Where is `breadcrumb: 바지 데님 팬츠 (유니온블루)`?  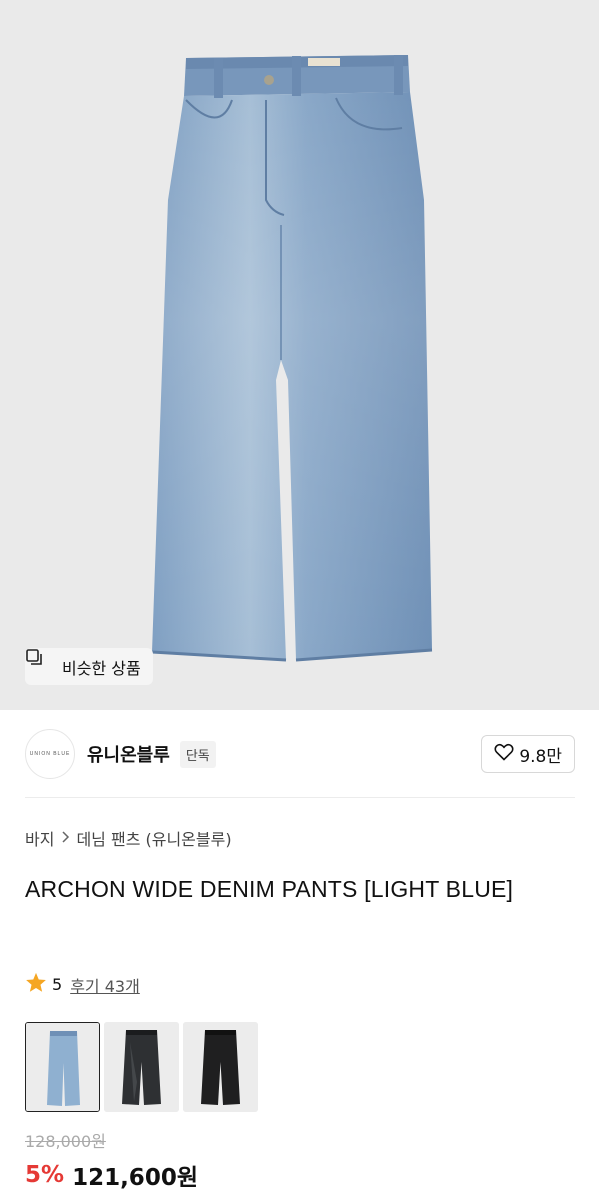
breadcrumb: 바지 데님 팬츠 (유니온블루) is located at coordinates (128, 838).